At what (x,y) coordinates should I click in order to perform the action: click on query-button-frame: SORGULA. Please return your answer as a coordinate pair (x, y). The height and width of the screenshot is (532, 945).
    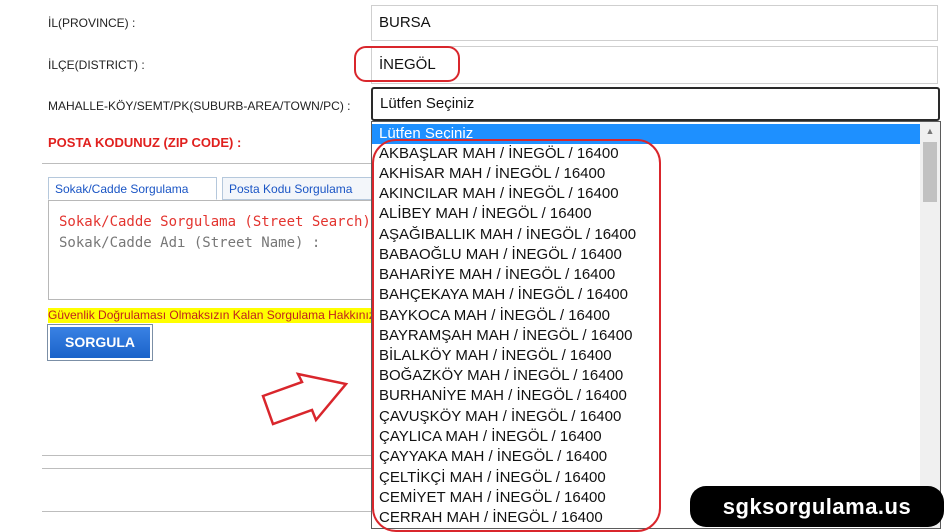
    Looking at the image, I should click on (100, 342).